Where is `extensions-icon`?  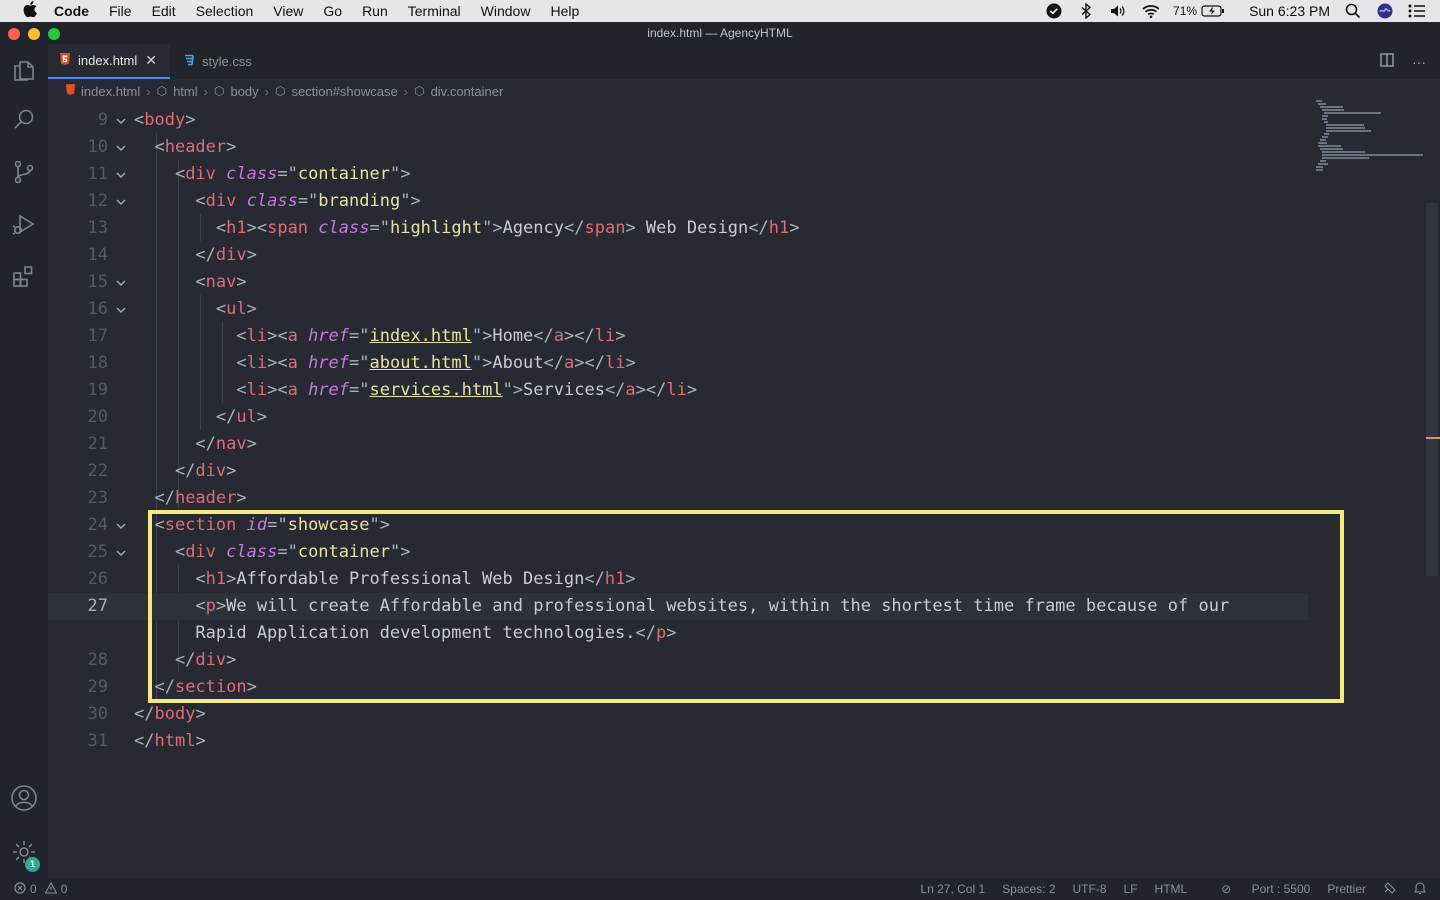
extensions-icon is located at coordinates (24, 276).